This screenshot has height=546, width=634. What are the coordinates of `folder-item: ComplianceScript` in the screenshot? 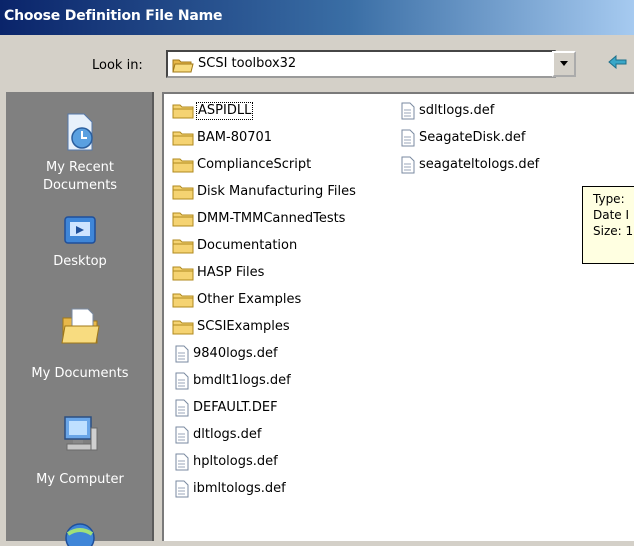 It's located at (241, 165).